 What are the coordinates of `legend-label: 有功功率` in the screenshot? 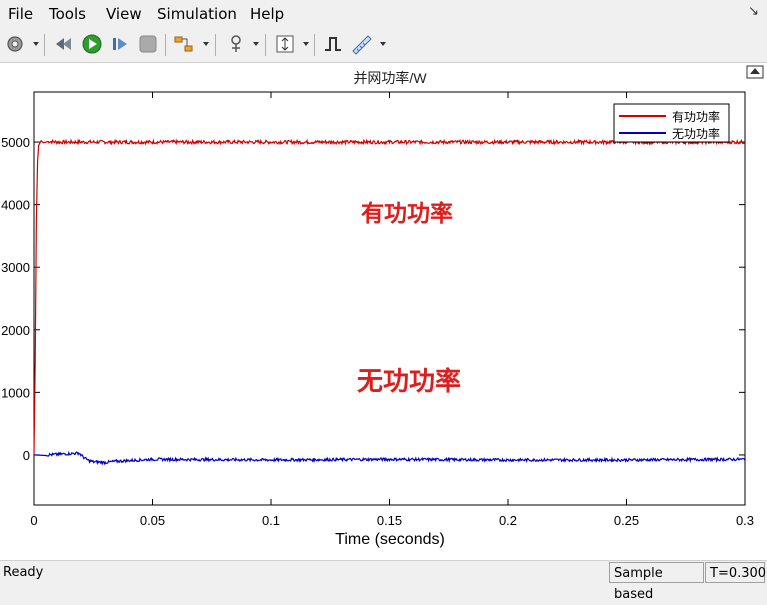 It's located at (696, 116).